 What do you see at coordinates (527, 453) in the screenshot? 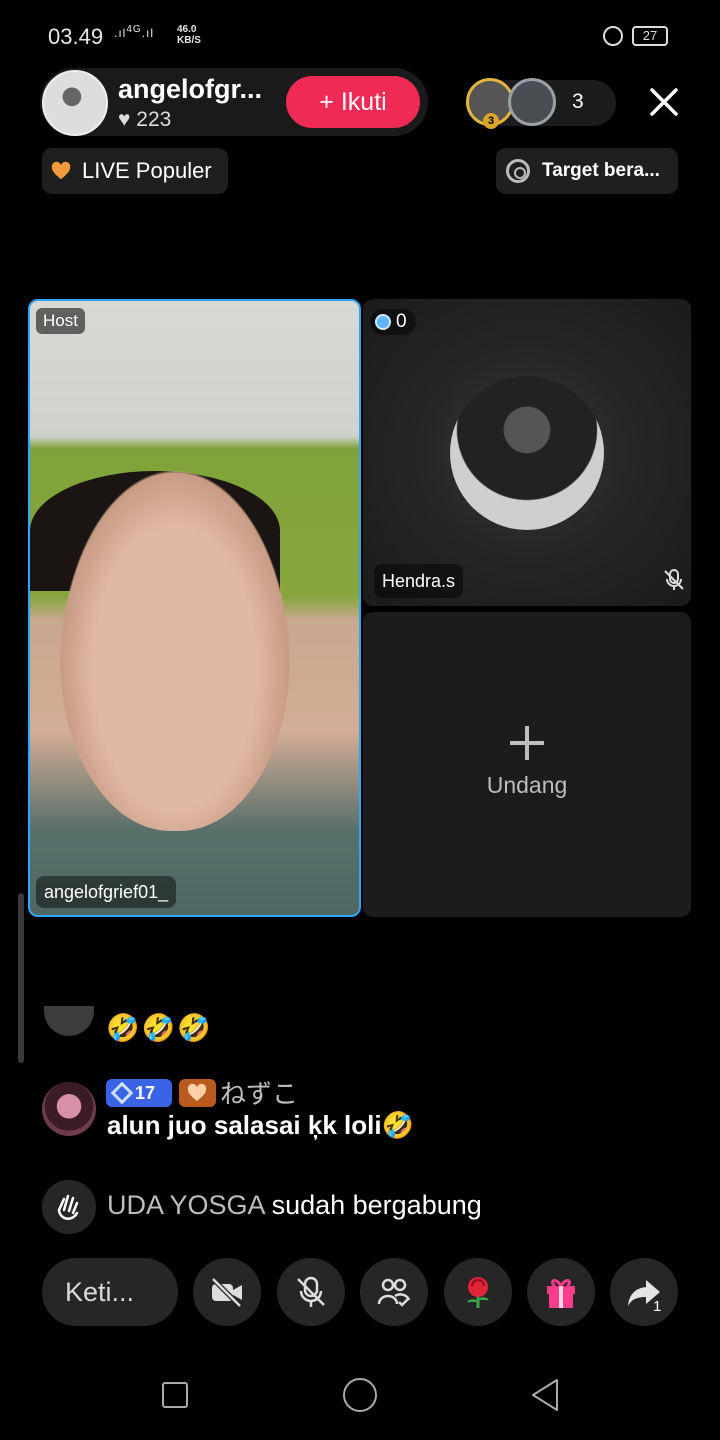
I see `guest-avatar` at bounding box center [527, 453].